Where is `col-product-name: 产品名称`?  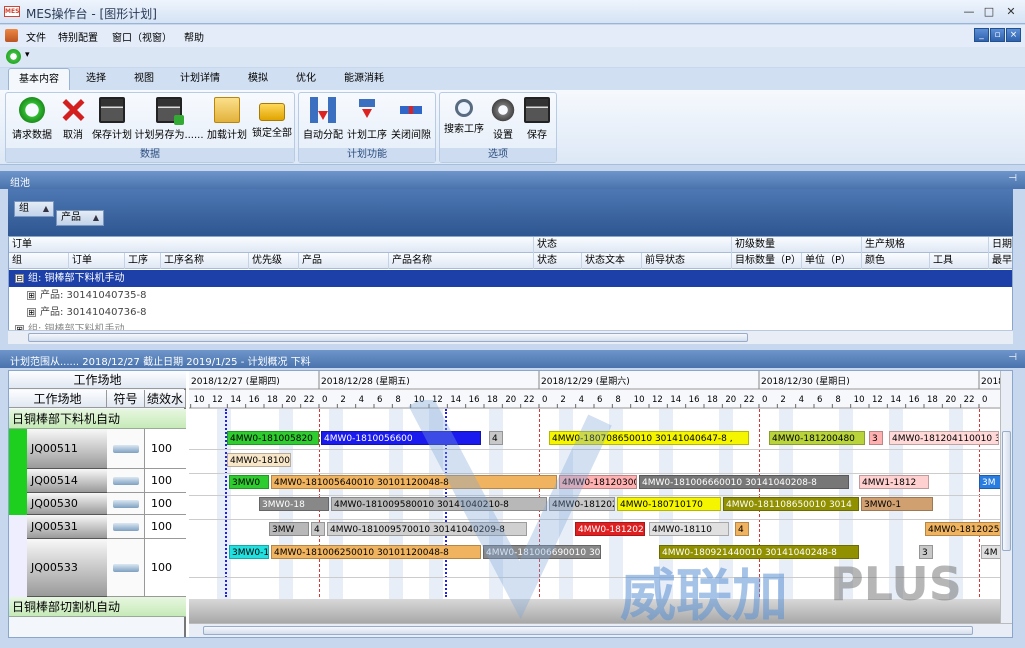 col-product-name: 产品名称 is located at coordinates (461, 261).